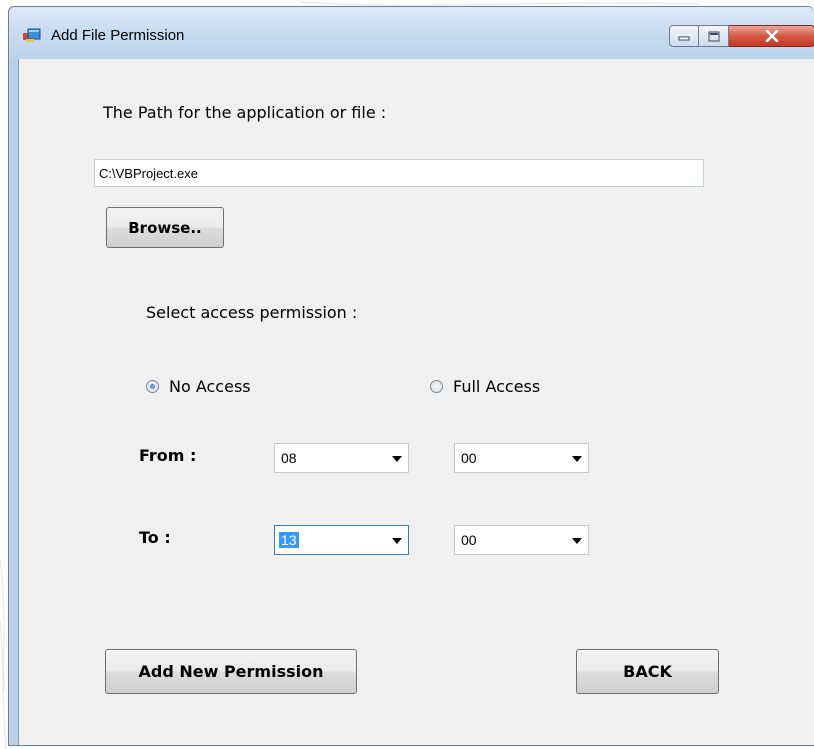 The width and height of the screenshot is (814, 749). What do you see at coordinates (341, 540) in the screenshot?
I see `to-hour-select: 13` at bounding box center [341, 540].